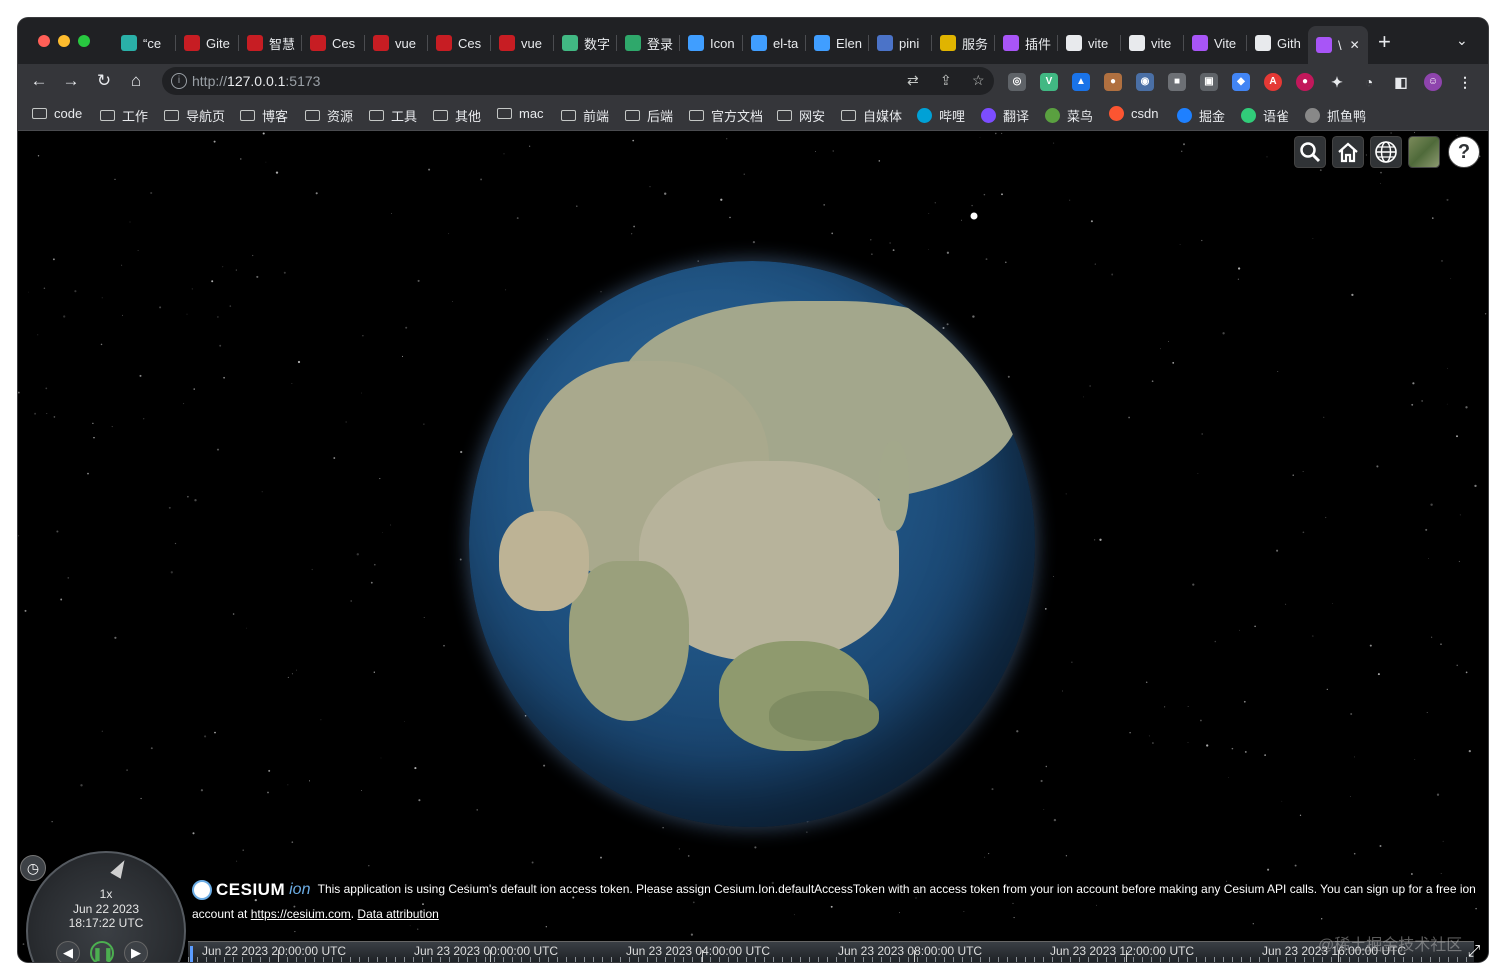  What do you see at coordinates (1145, 82) in the screenshot?
I see `extension-icon: ◉` at bounding box center [1145, 82].